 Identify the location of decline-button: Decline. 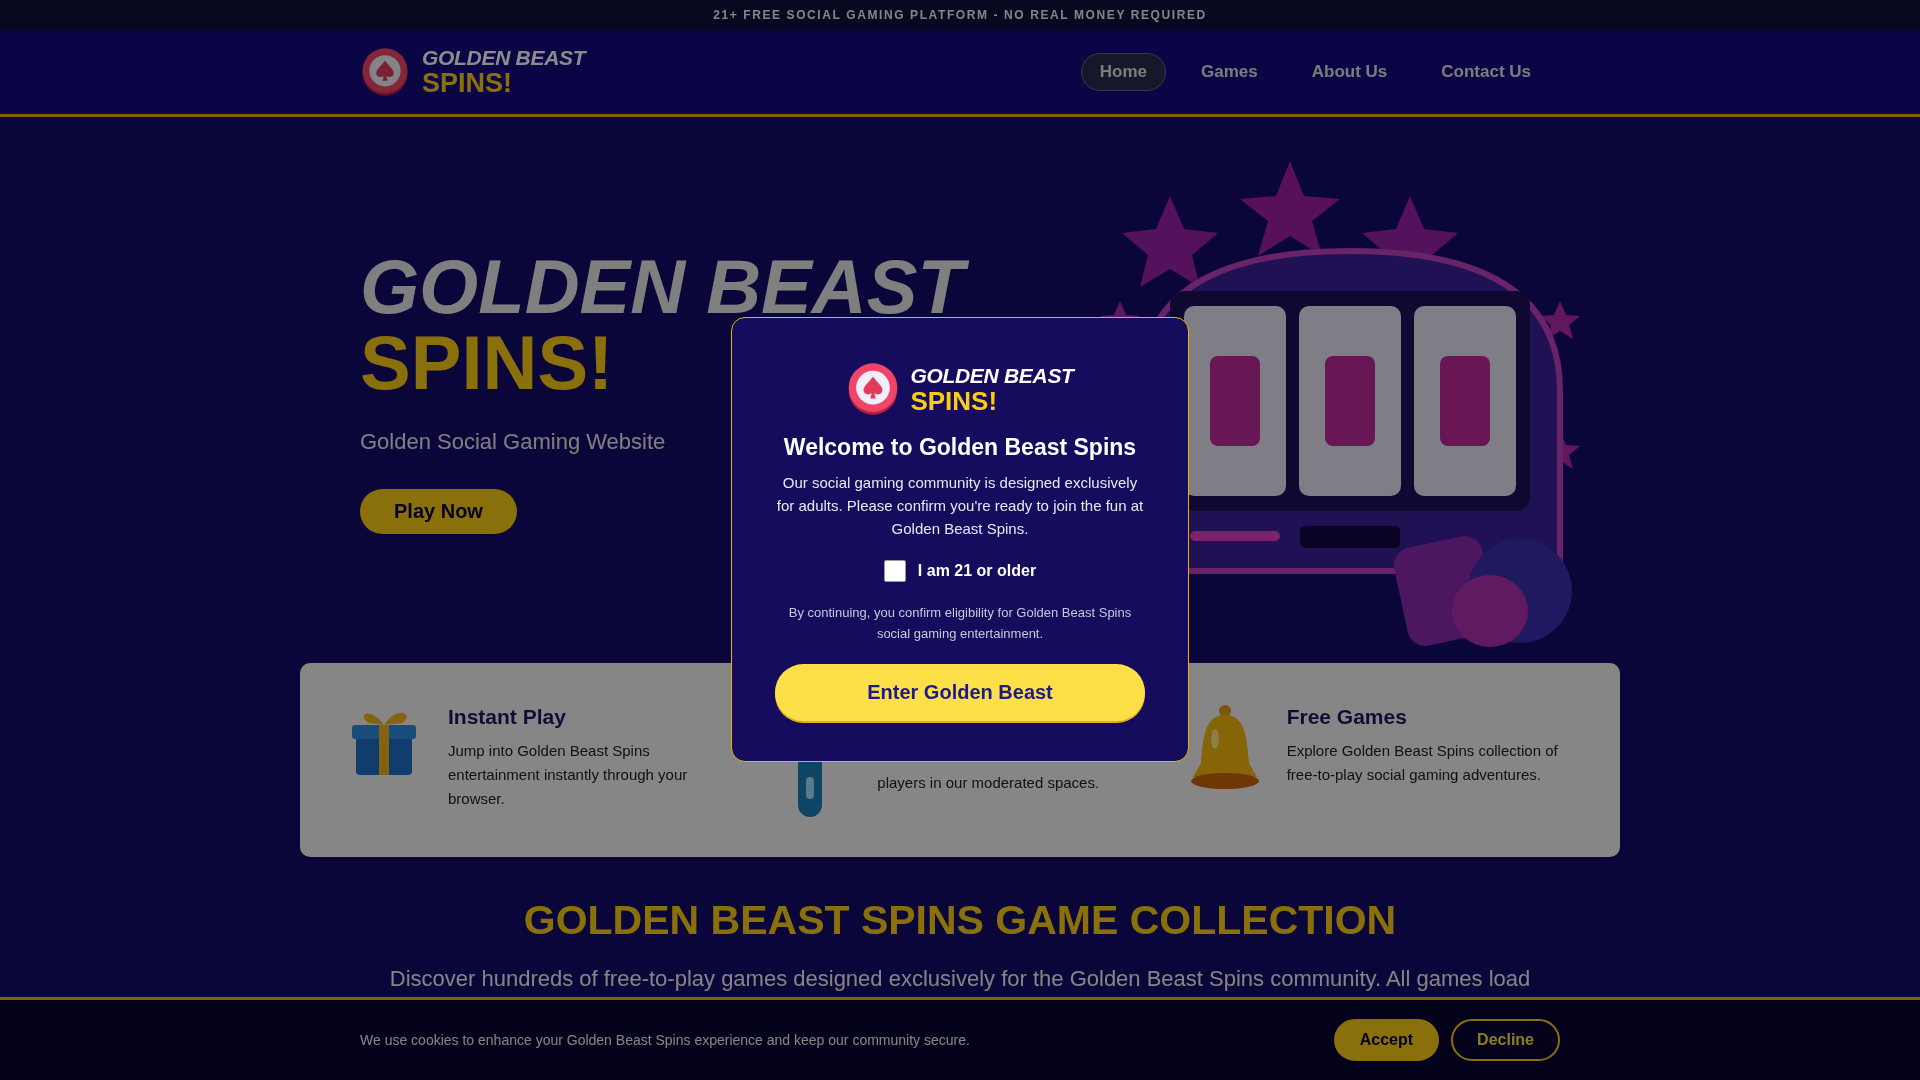
(1505, 1040).